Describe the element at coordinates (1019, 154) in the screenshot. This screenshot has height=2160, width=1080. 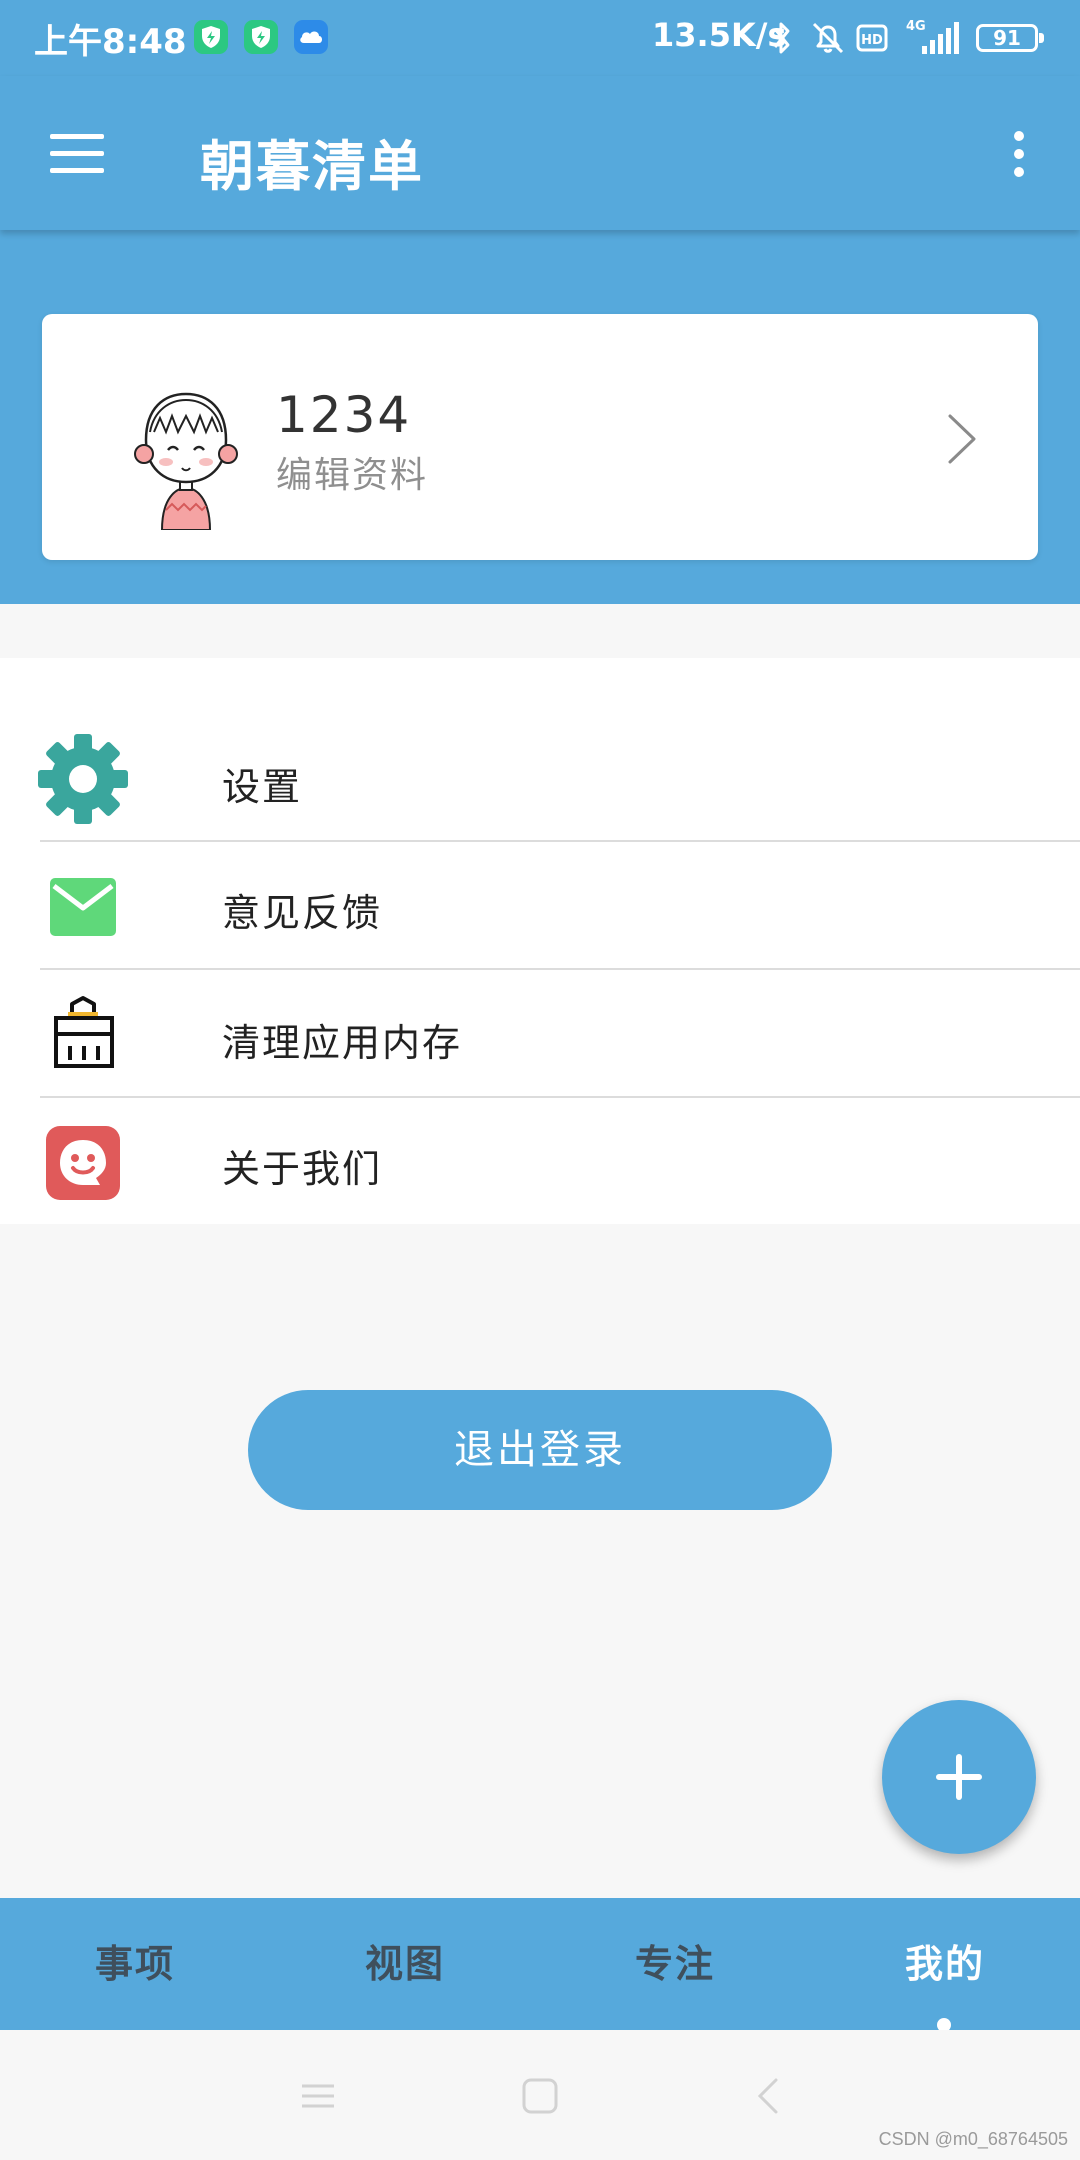
I see `more-vertical-icon` at that location.